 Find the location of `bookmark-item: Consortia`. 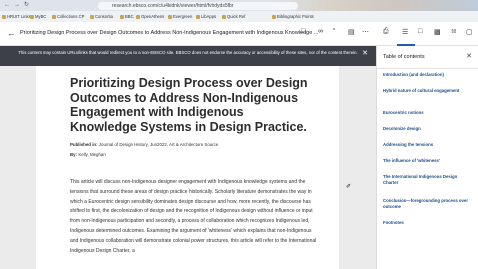

bookmark-item: Consortia is located at coordinates (101, 16).